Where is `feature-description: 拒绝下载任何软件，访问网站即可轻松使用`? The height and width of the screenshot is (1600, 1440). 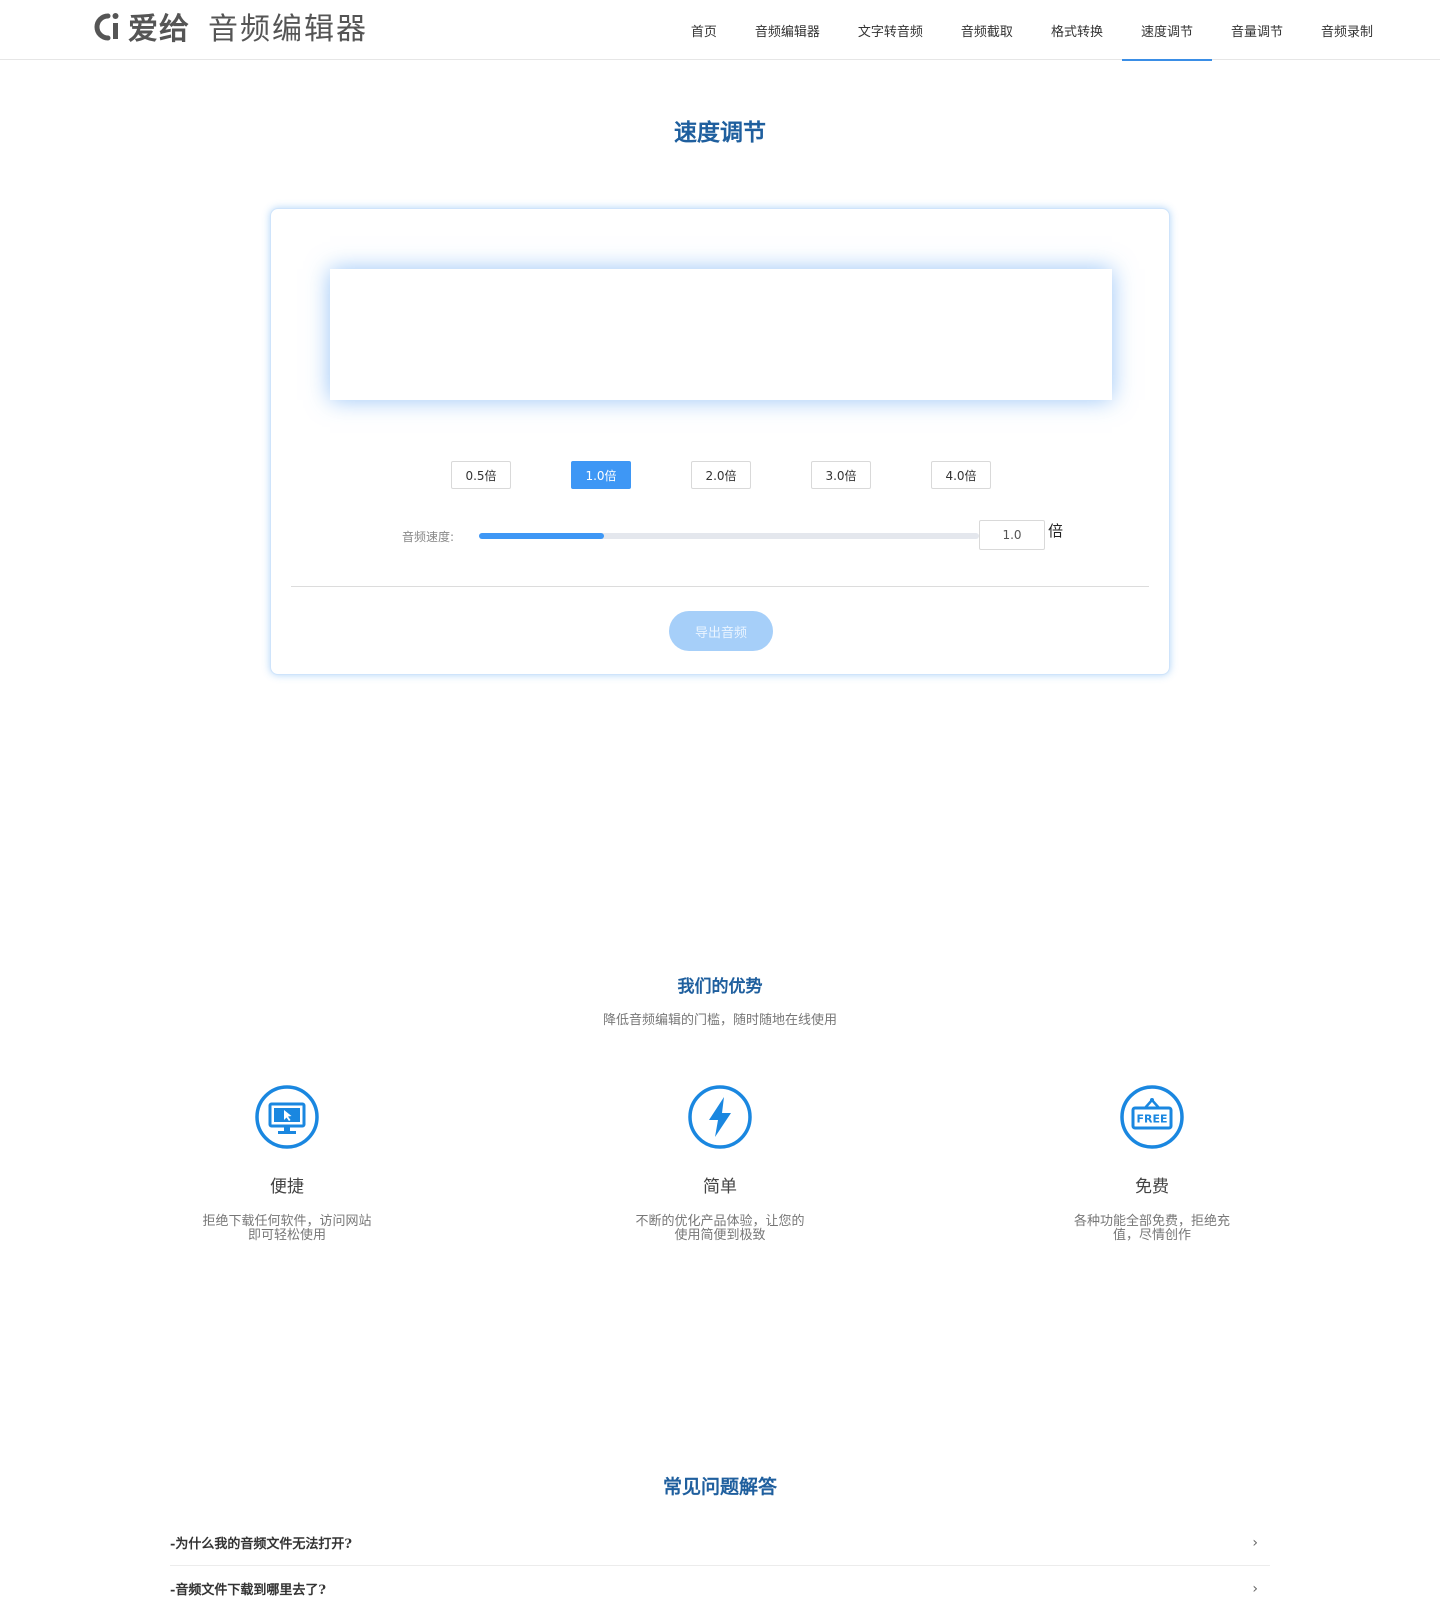 feature-description: 拒绝下载任何软件，访问网站即可轻松使用 is located at coordinates (287, 1228).